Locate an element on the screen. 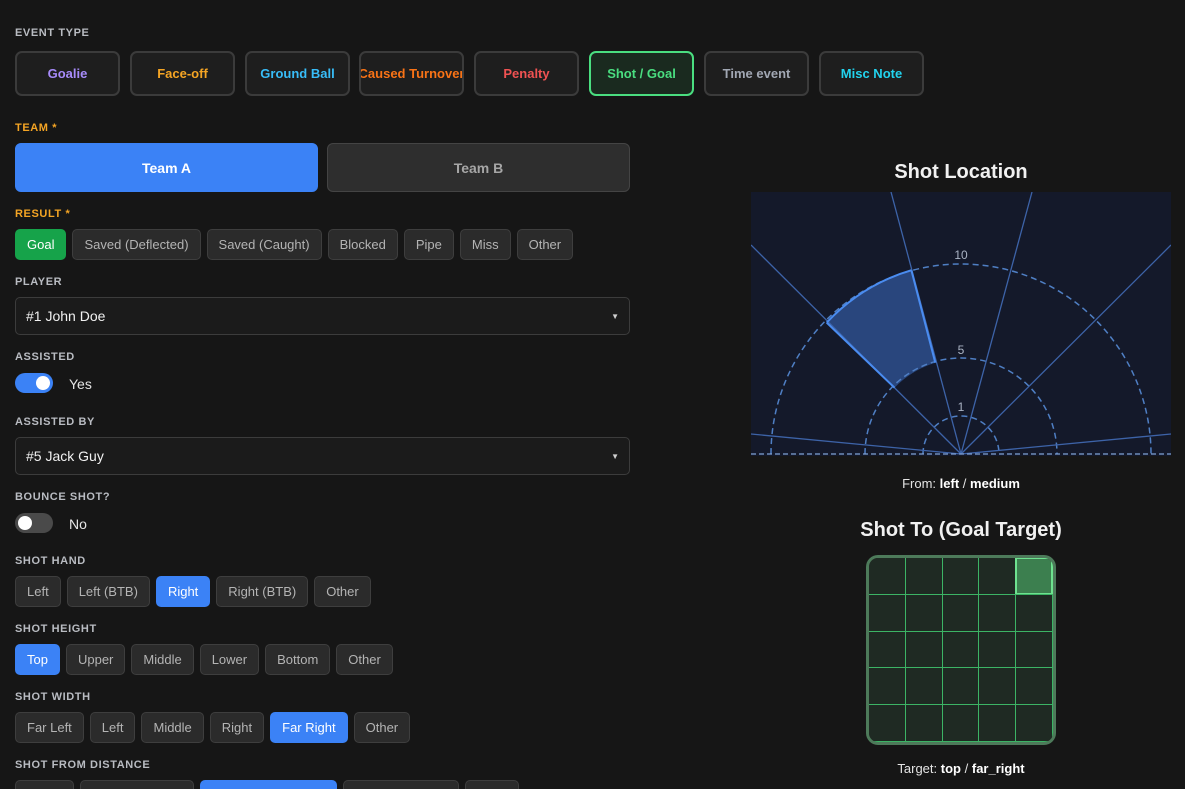  assisted-by-label: ASSISTED BY is located at coordinates (55, 422).